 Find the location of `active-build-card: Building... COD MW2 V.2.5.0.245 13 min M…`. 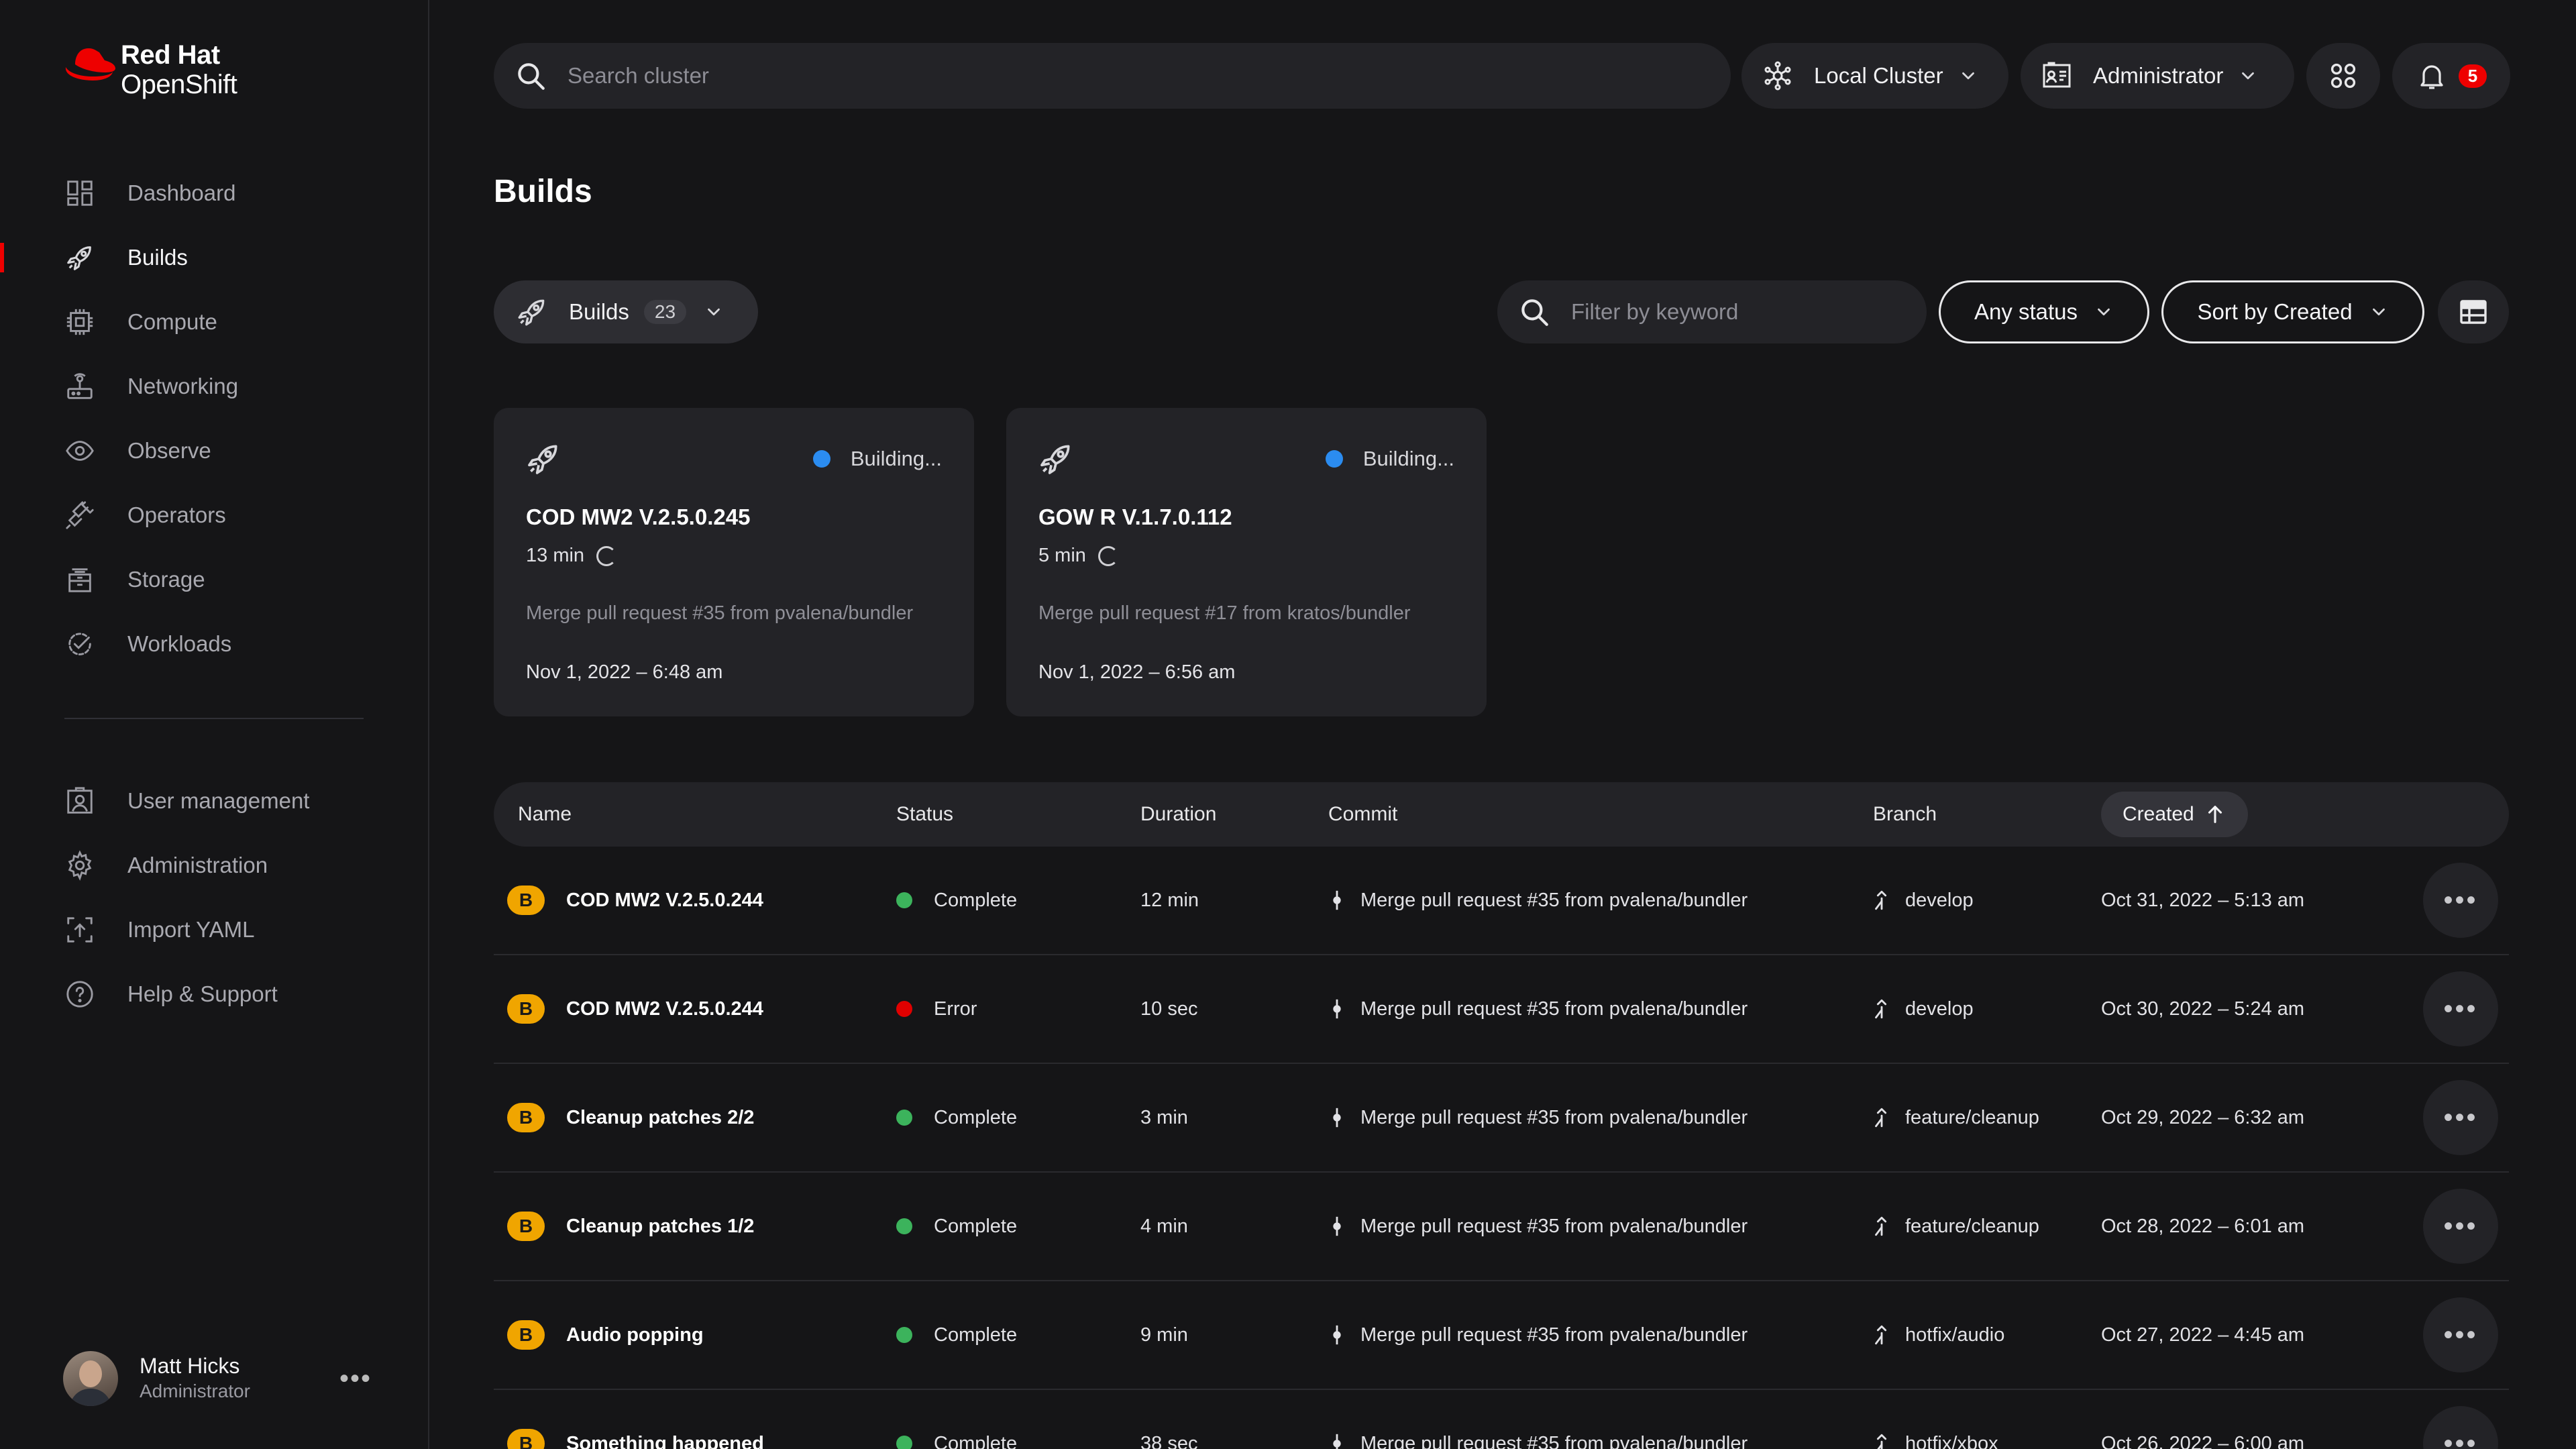

active-build-card: Building... COD MW2 V.2.5.0.245 13 min M… is located at coordinates (734, 562).